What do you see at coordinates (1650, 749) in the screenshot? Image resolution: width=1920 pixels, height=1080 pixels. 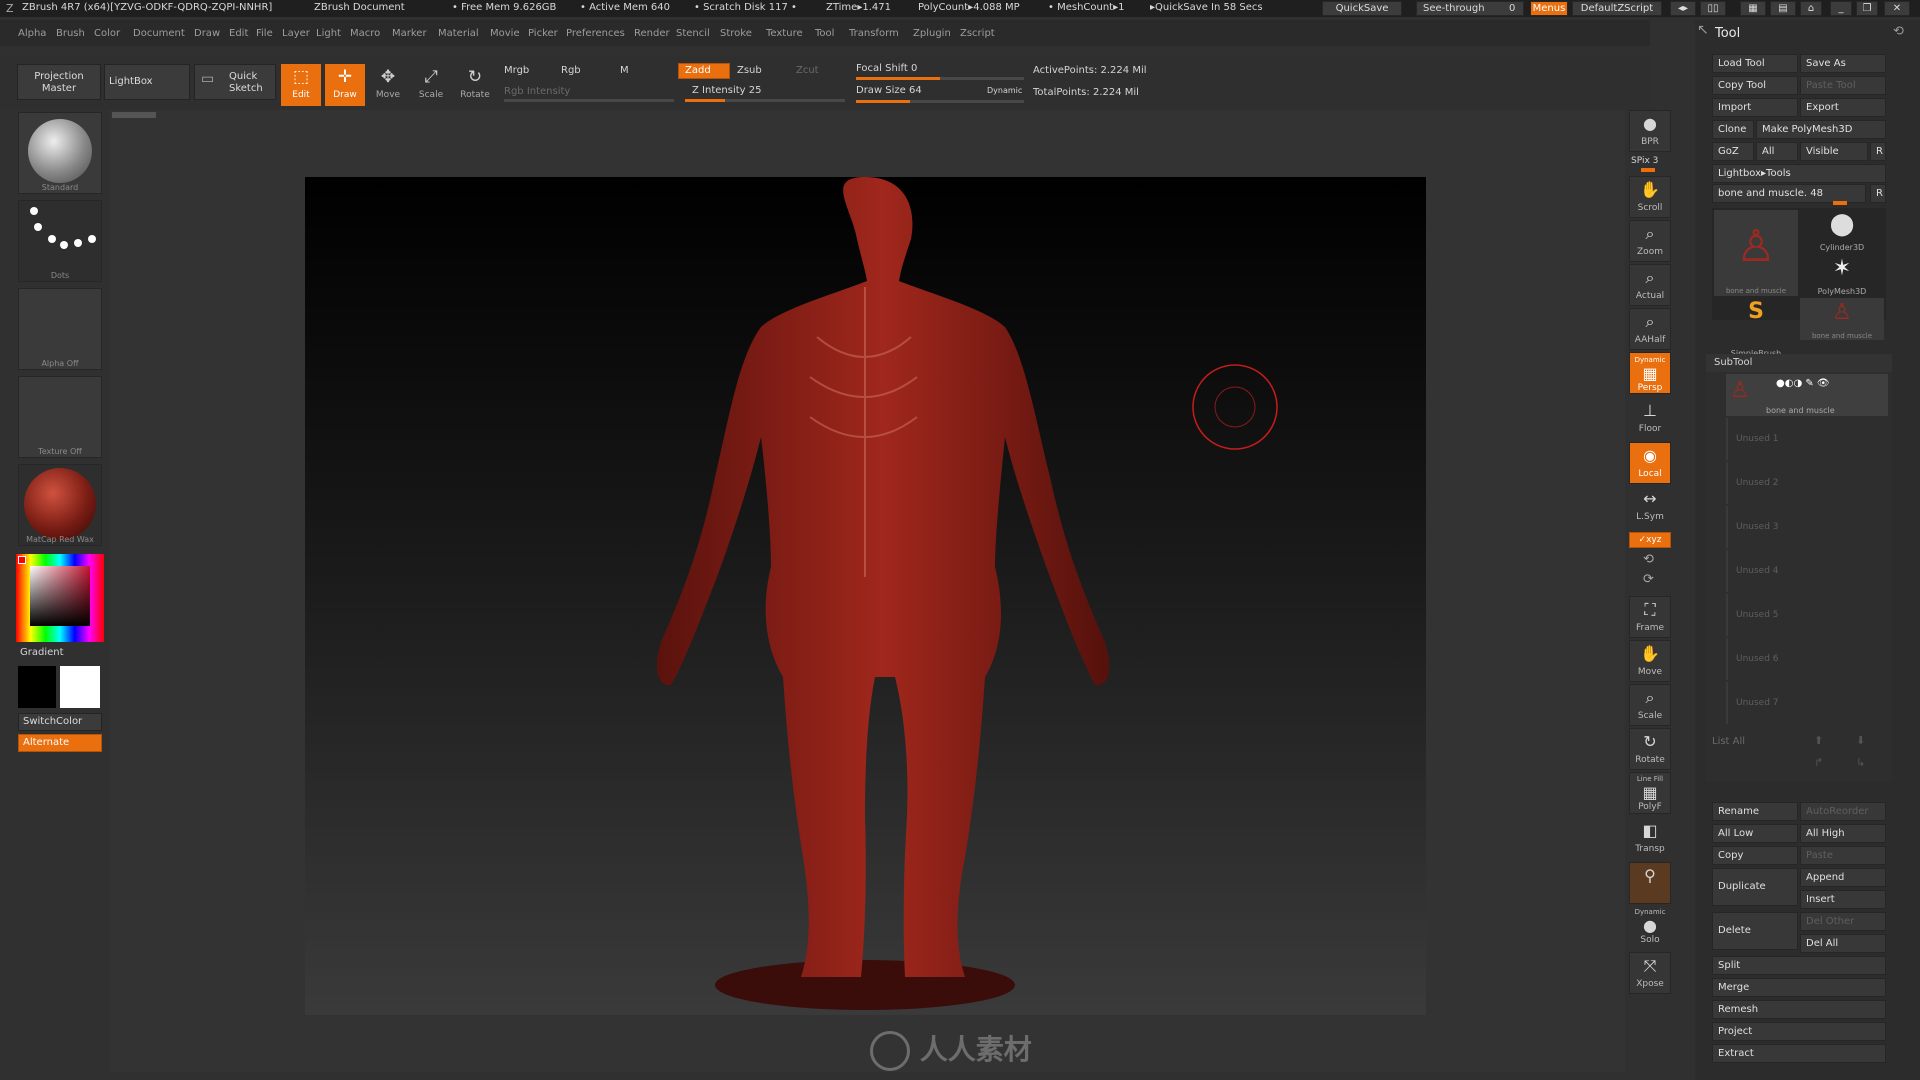 I see `rotate-view-button: ↻ Rotate` at bounding box center [1650, 749].